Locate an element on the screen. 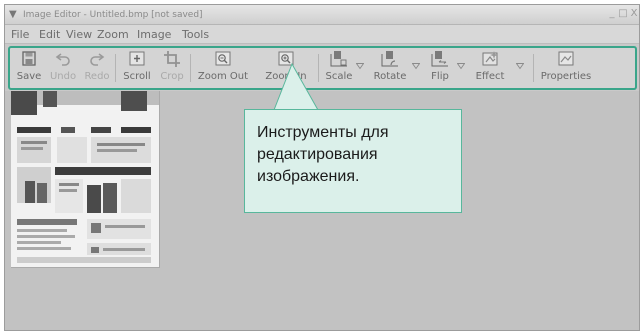 The width and height of the screenshot is (644, 335). callout-line-2: редактирования is located at coordinates (317, 154).